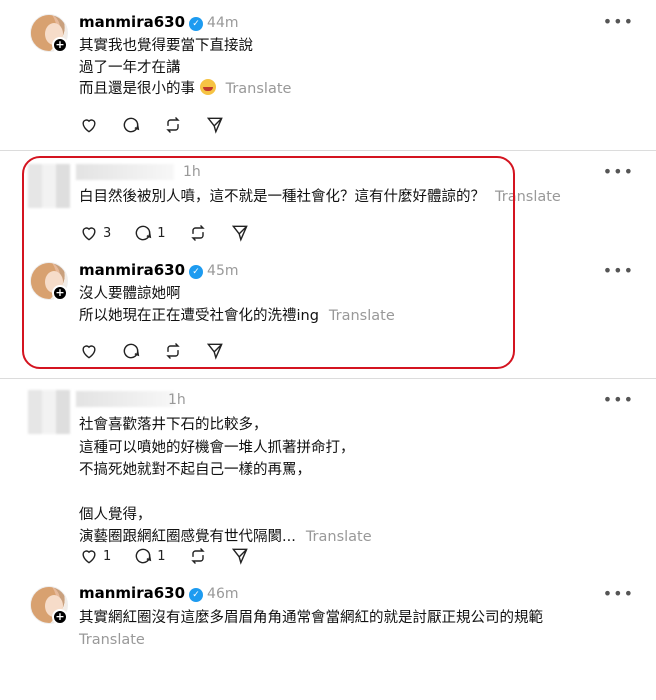  Describe the element at coordinates (207, 87) in the screenshot. I see `laughing-emoji-icon` at that location.